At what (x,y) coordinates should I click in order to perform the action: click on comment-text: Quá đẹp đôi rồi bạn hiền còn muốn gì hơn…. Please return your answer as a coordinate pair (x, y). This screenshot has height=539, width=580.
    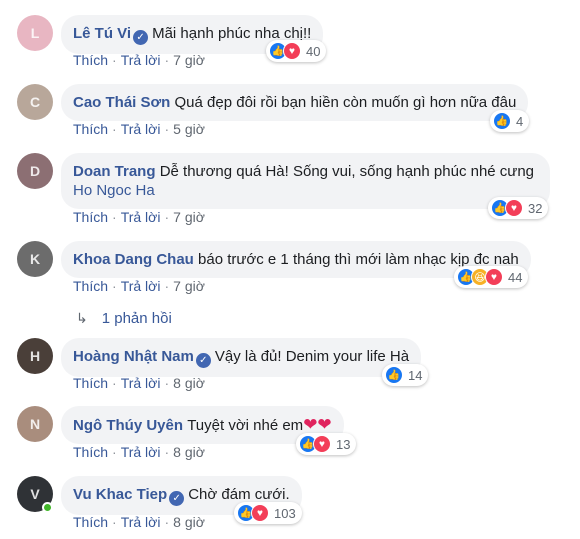
    Looking at the image, I should click on (345, 102).